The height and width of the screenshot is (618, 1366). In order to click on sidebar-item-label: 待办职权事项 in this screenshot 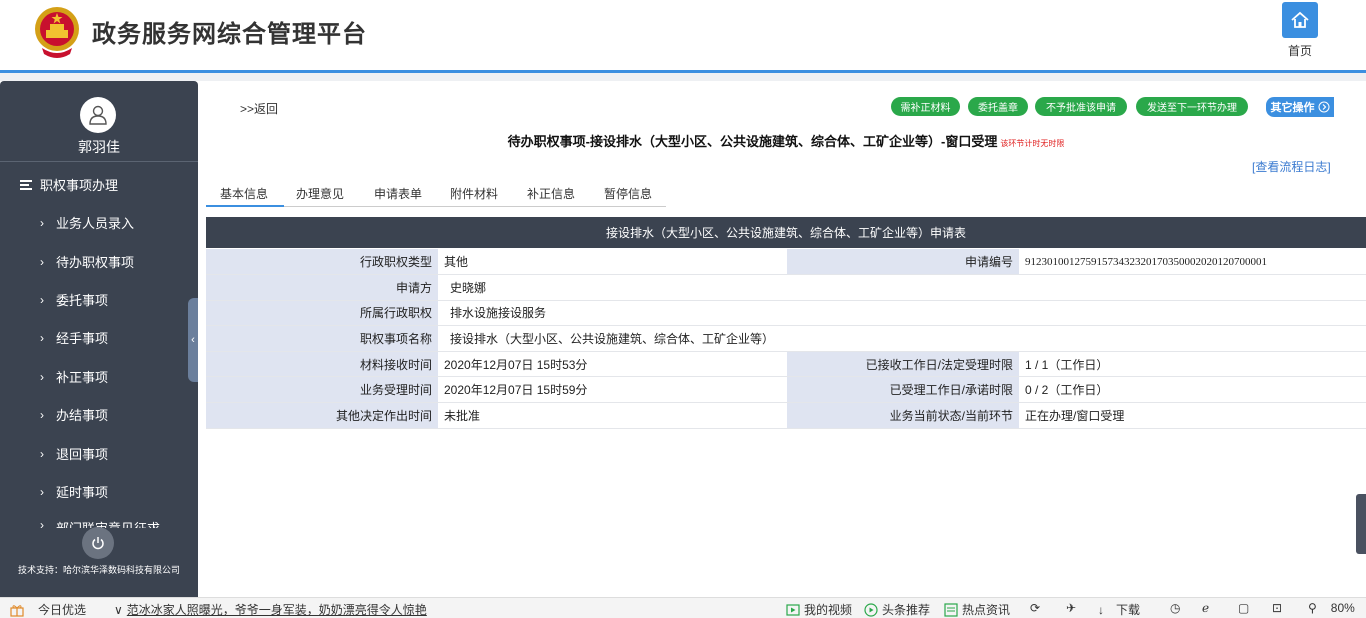, I will do `click(95, 262)`.